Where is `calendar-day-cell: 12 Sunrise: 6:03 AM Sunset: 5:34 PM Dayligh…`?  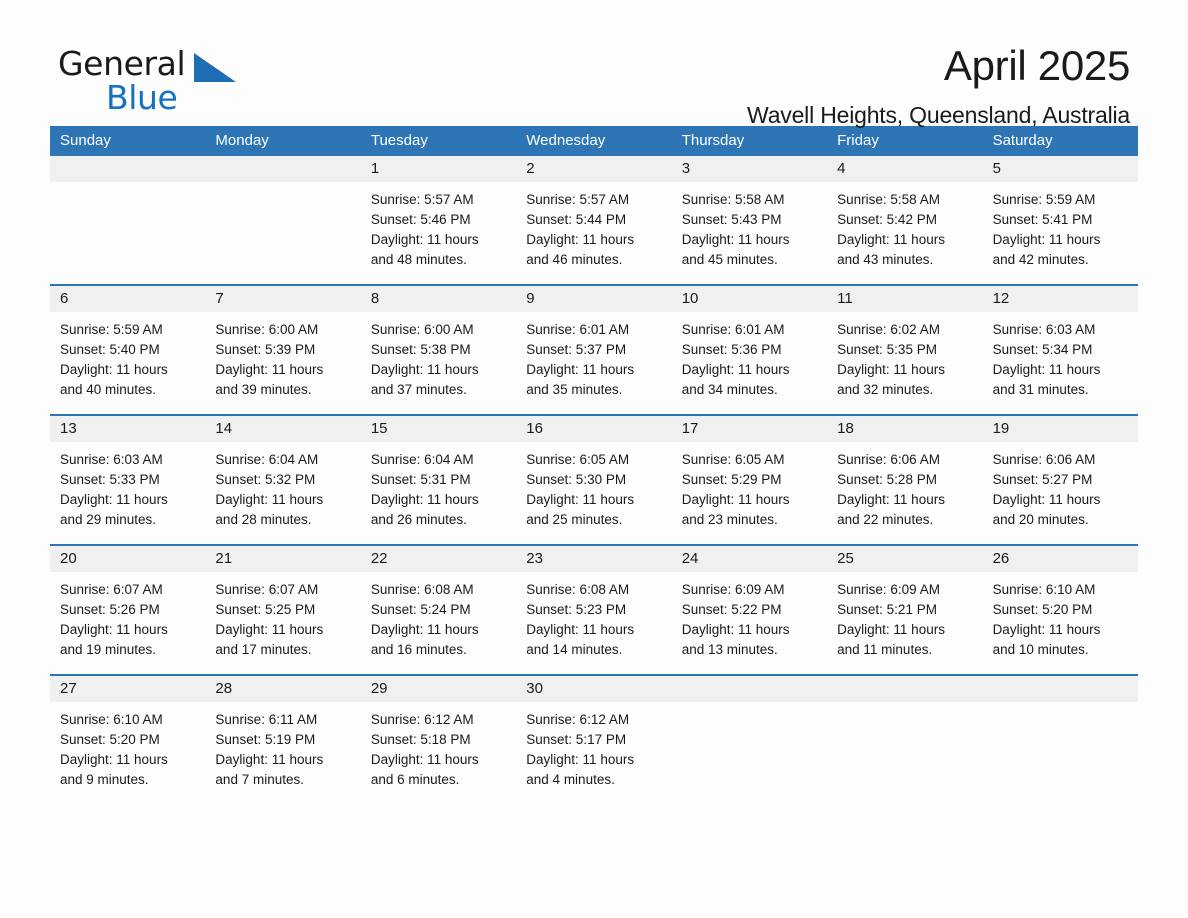 calendar-day-cell: 12 Sunrise: 6:03 AM Sunset: 5:34 PM Dayligh… is located at coordinates (1060, 346).